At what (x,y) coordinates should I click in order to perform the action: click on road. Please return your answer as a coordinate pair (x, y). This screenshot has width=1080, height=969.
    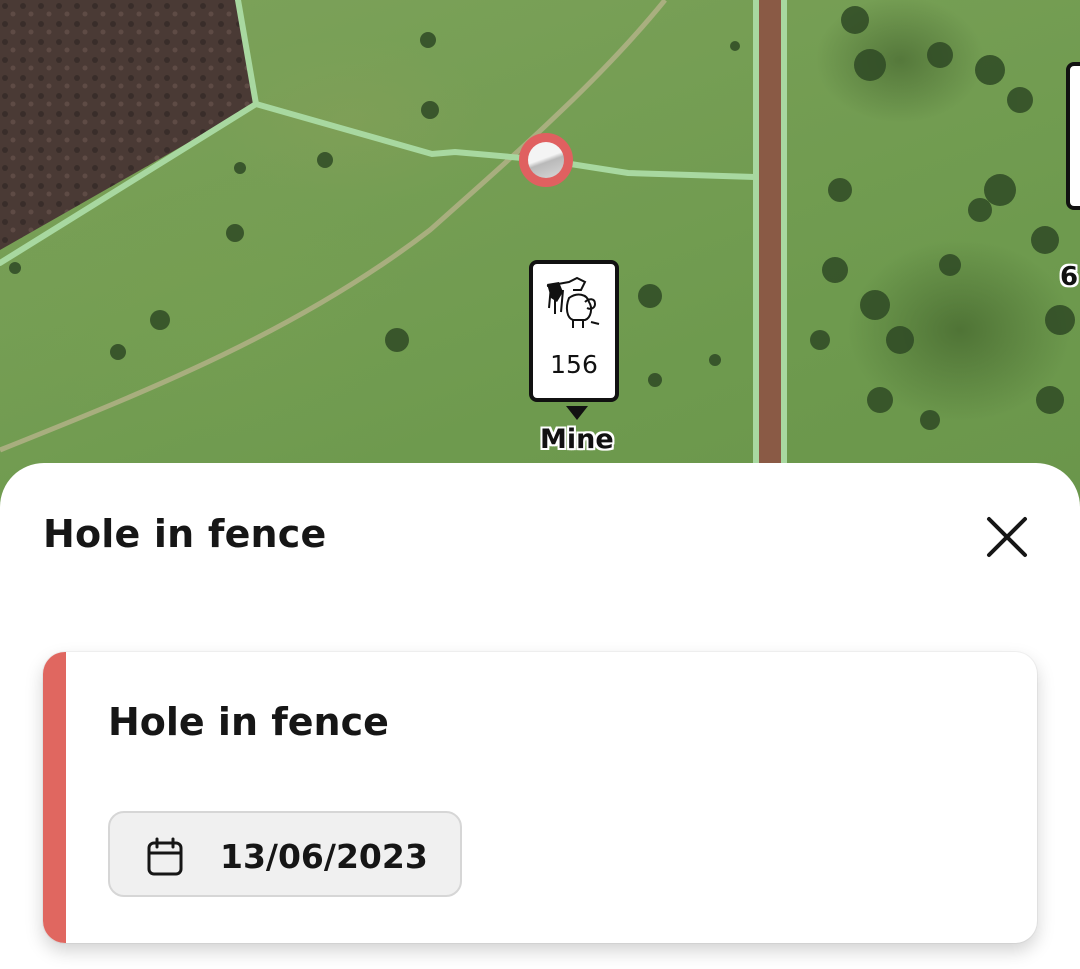
    Looking at the image, I should click on (770, 234).